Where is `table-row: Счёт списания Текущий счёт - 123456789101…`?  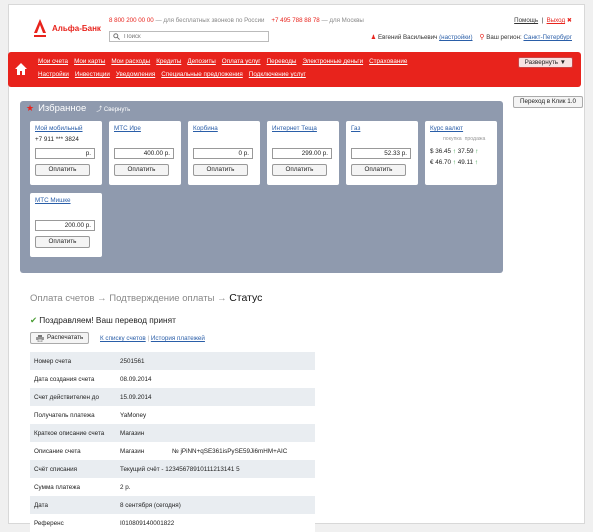
table-row: Счёт списания Текущий счёт - 123456789101… is located at coordinates (172, 469).